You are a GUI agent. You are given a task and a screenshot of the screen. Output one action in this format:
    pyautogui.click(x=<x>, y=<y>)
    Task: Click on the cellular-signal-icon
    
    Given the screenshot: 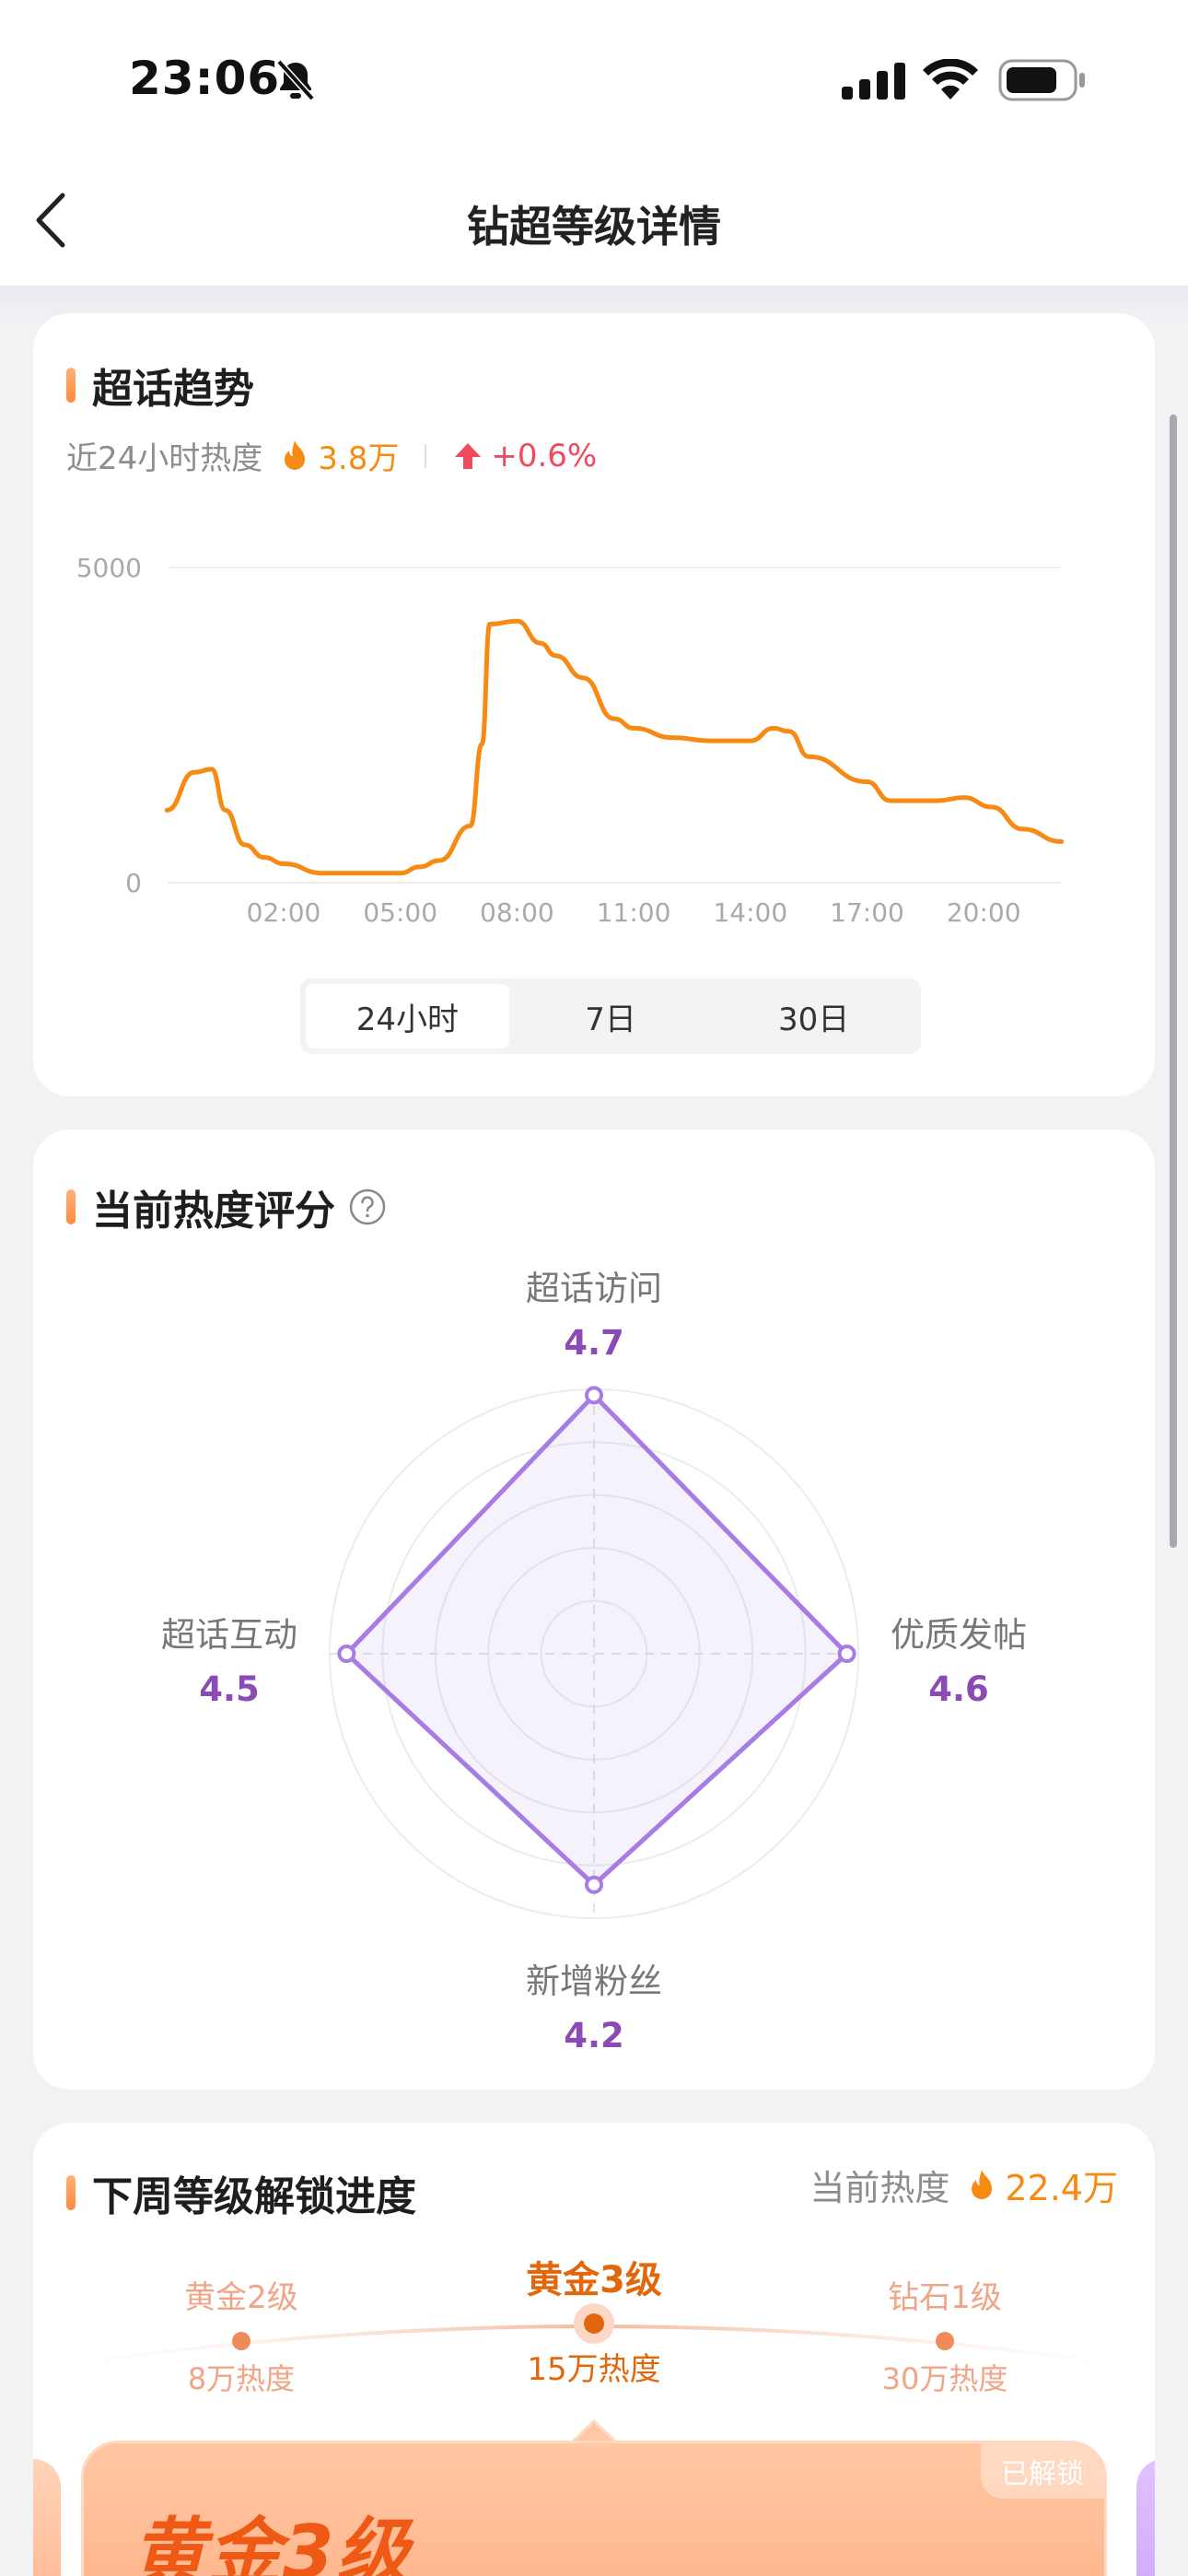 What is the action you would take?
    pyautogui.click(x=873, y=81)
    